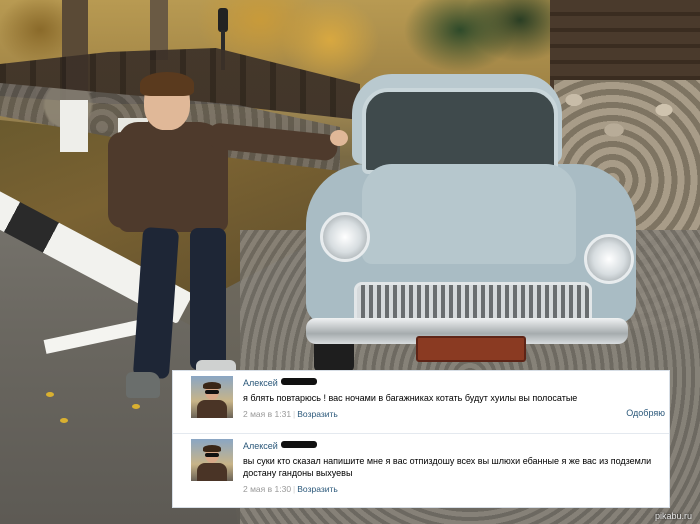 This screenshot has height=524, width=700. What do you see at coordinates (143, 385) in the screenshot?
I see `boy-shoe` at bounding box center [143, 385].